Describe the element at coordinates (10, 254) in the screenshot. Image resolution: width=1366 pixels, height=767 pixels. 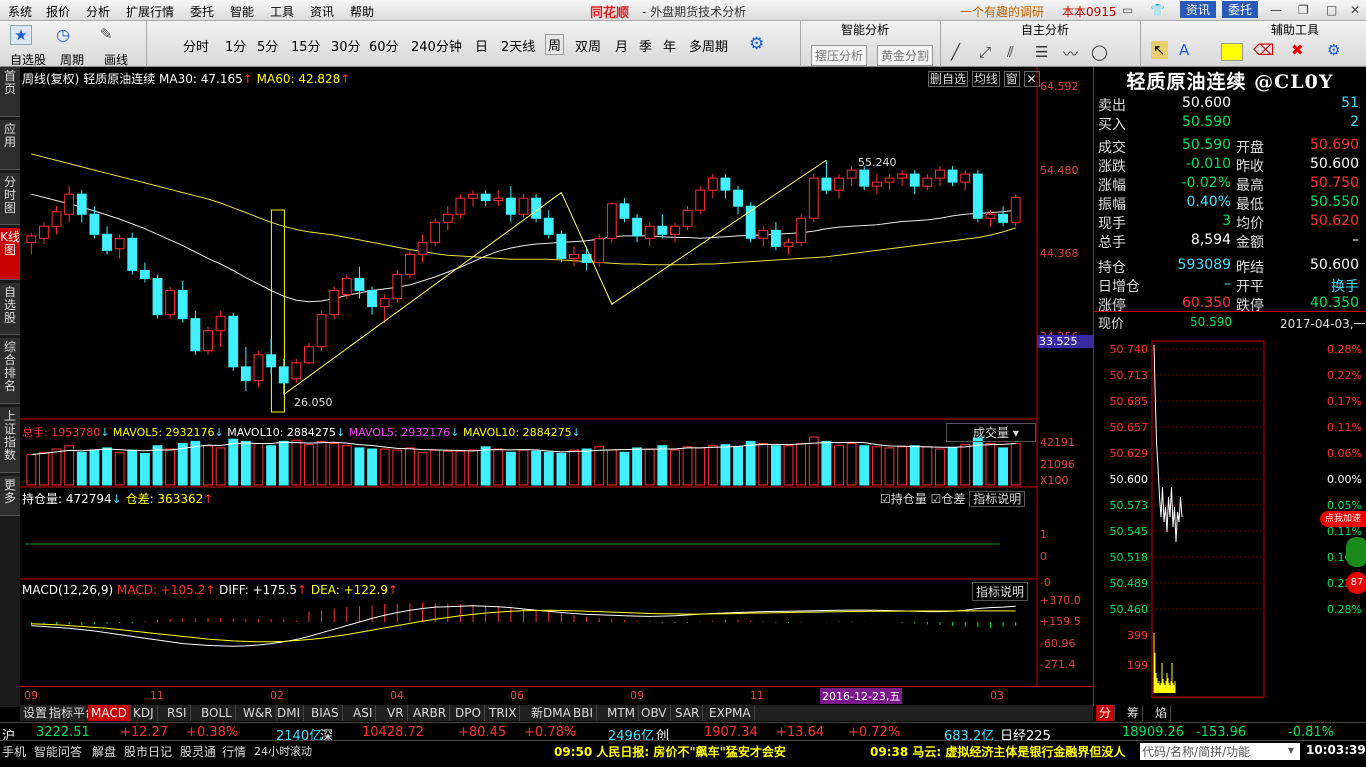
I see `sidebar-kline: K线图` at that location.